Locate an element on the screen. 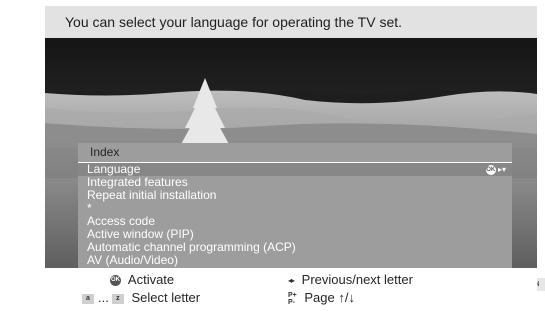  page-minus-glyph: P- is located at coordinates (291, 302).